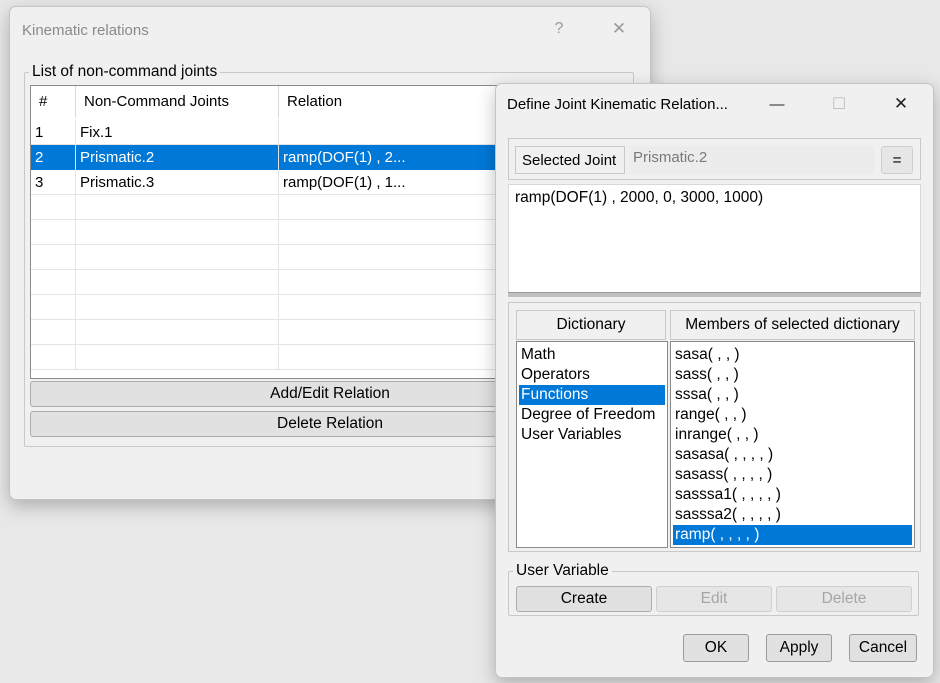  I want to click on member-item: sssa( , , ), so click(792, 395).